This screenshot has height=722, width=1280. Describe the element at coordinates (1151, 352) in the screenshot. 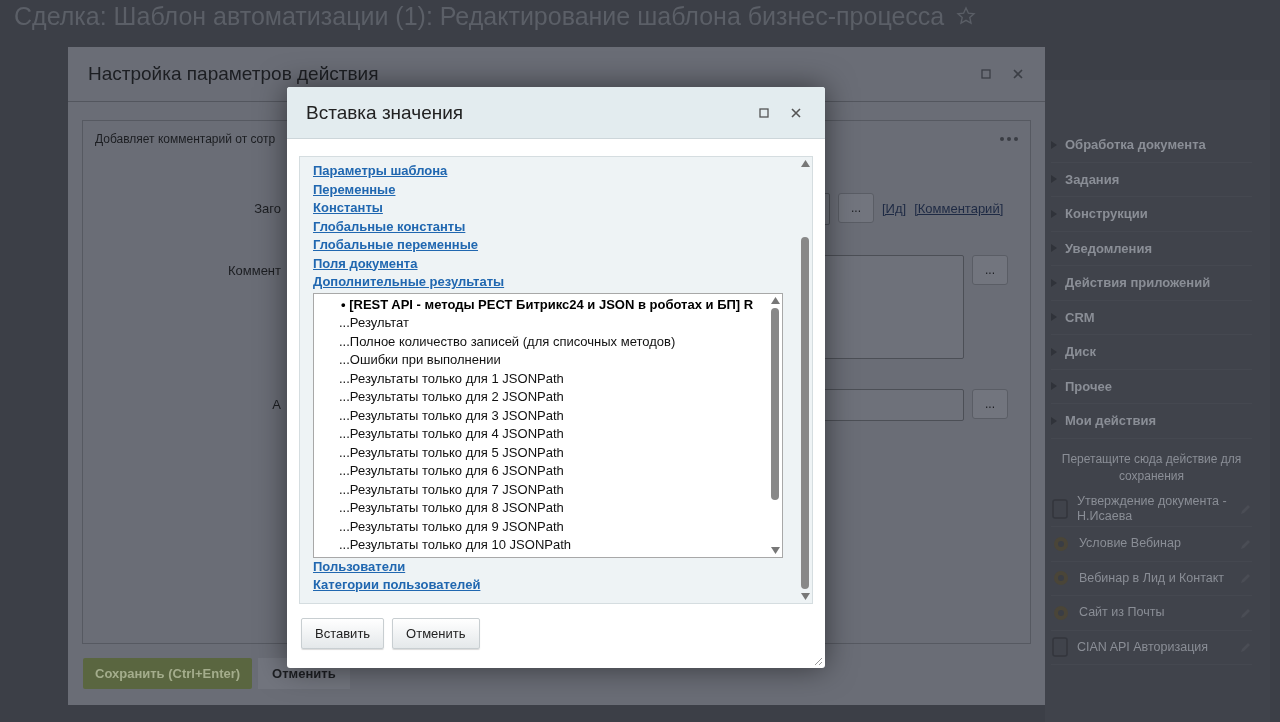

I see `action-group: Диск` at that location.